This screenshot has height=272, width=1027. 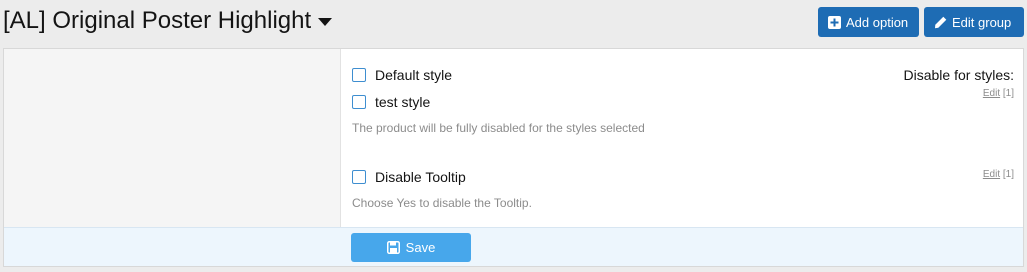 I want to click on option-test-style: test style, so click(x=391, y=102).